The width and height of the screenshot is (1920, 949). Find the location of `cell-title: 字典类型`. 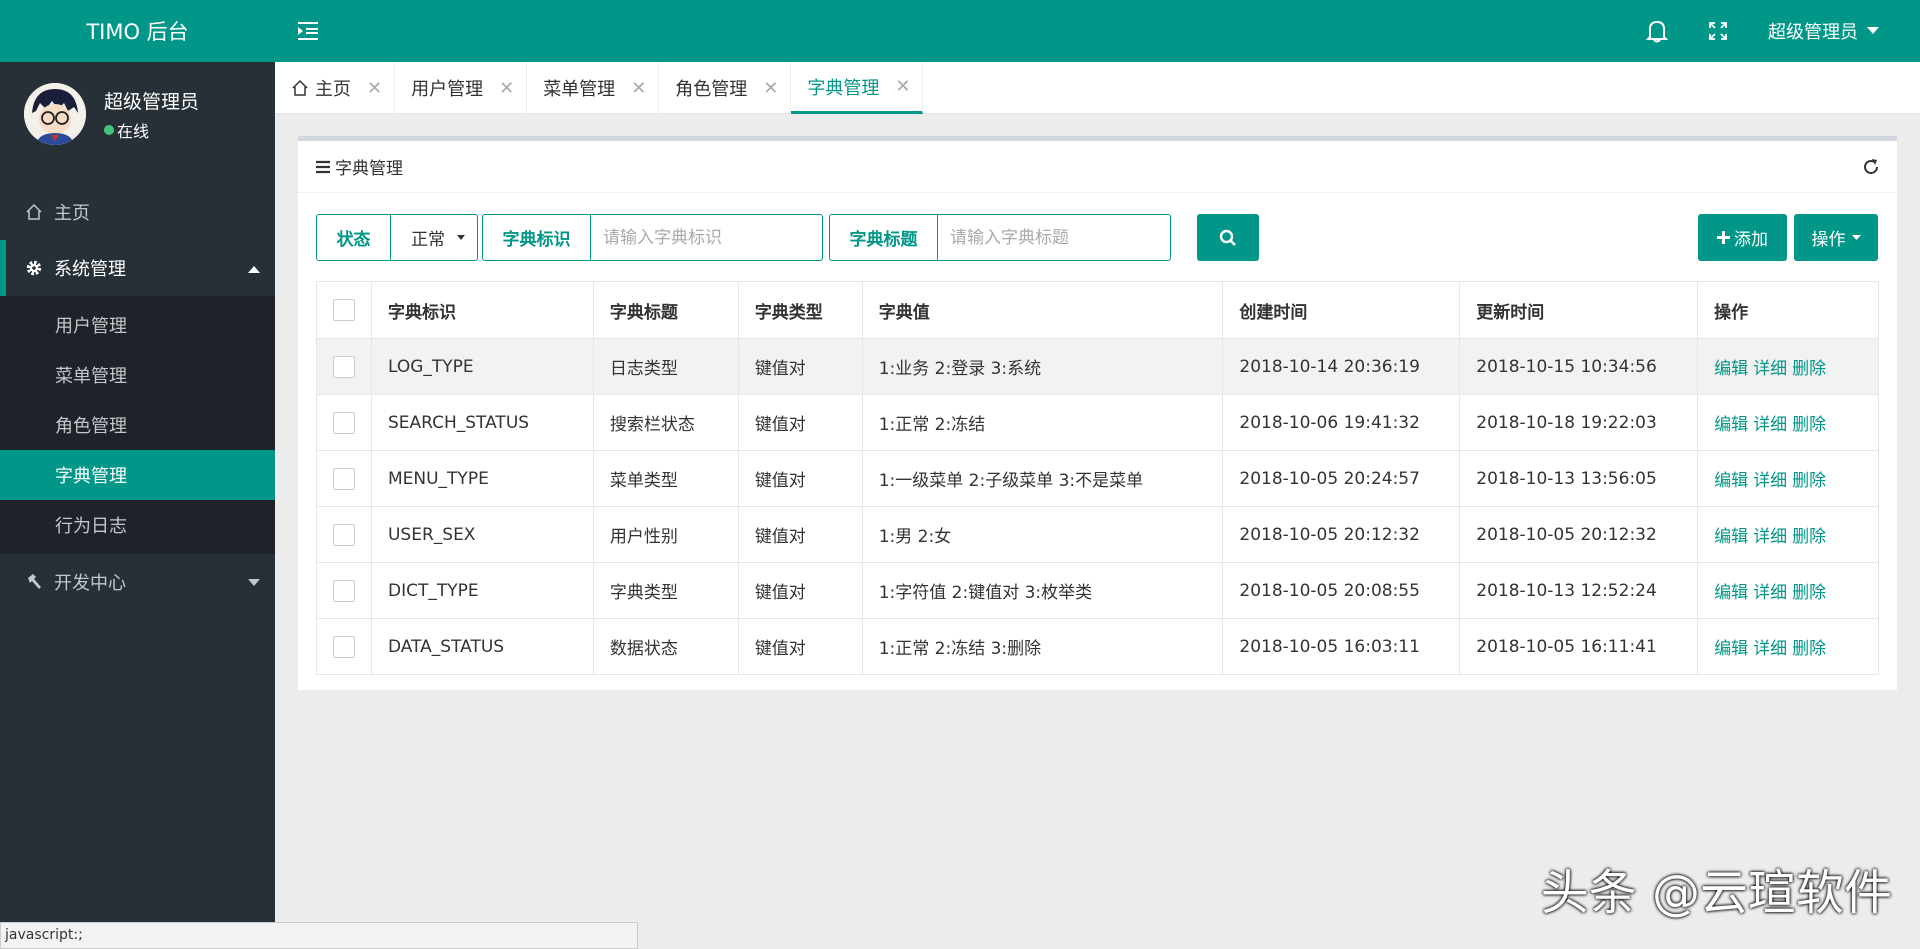

cell-title: 字典类型 is located at coordinates (665, 590).